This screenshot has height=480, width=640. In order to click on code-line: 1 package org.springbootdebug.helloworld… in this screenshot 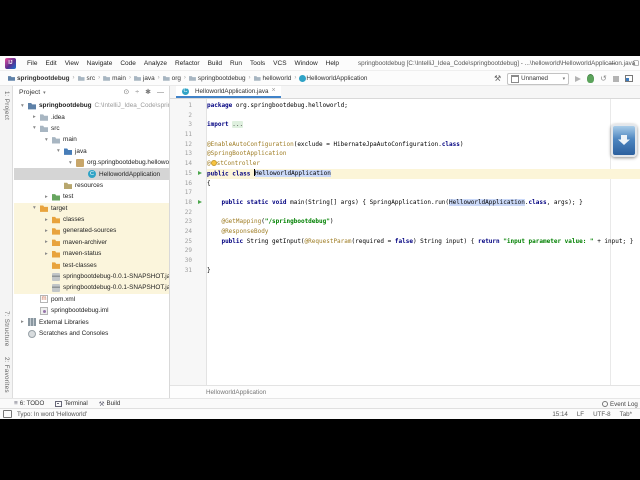, I will do `click(405, 106)`.